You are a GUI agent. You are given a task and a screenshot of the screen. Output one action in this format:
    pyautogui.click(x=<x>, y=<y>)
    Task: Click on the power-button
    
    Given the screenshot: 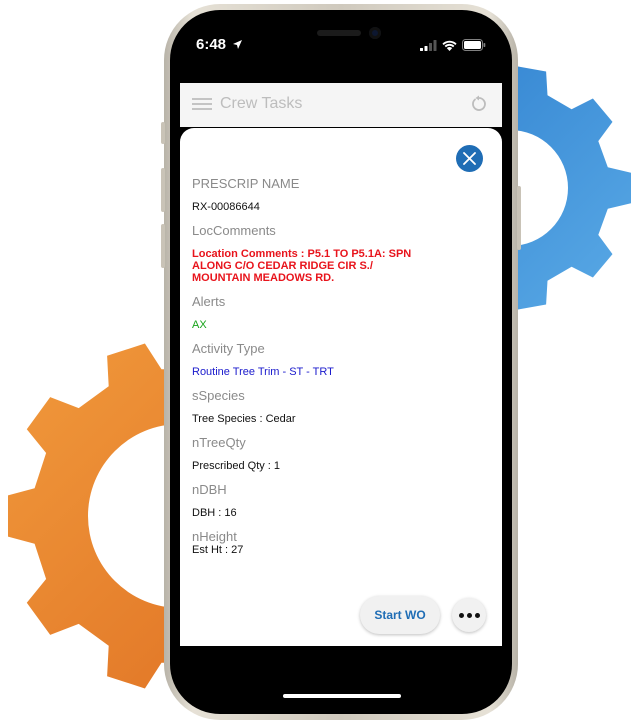 What is the action you would take?
    pyautogui.click(x=519, y=218)
    